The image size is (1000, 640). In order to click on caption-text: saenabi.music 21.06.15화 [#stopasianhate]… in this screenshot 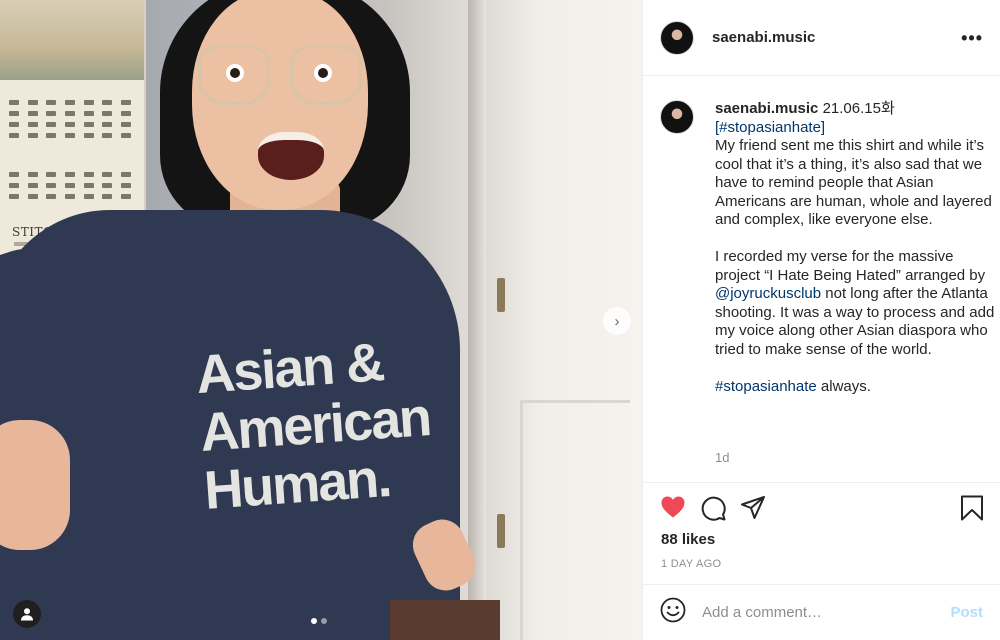, I will do `click(855, 248)`.